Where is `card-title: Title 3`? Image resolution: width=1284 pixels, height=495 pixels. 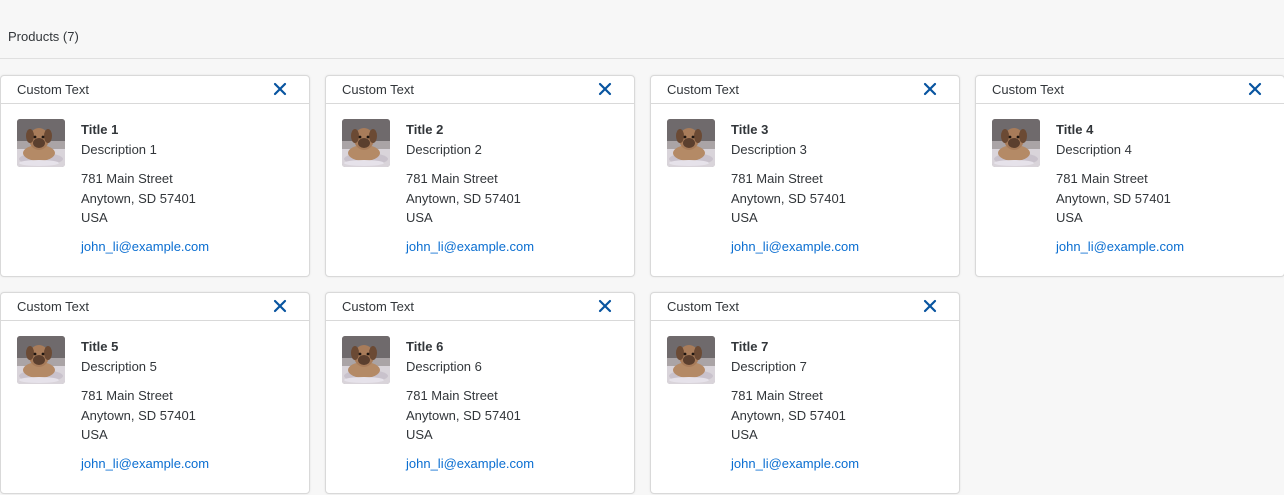
card-title: Title 3 is located at coordinates (750, 129).